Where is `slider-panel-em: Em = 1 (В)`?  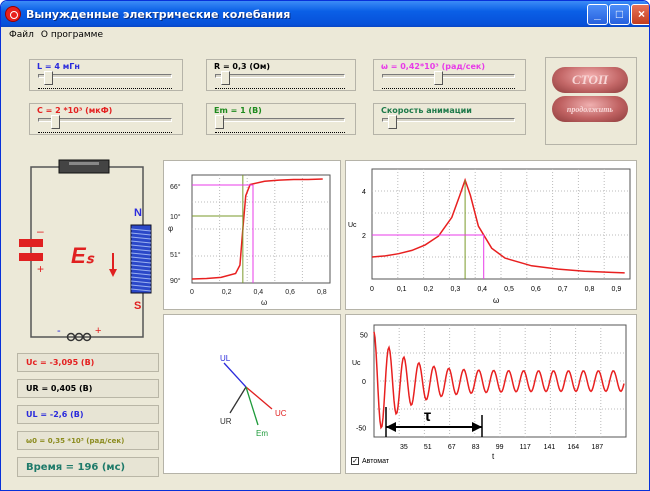 slider-panel-em: Em = 1 (В) is located at coordinates (281, 119).